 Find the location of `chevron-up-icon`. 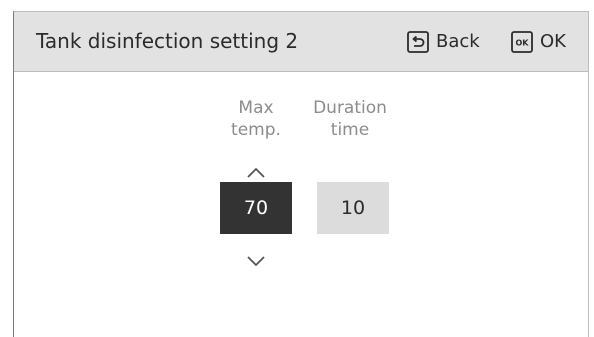

chevron-up-icon is located at coordinates (256, 173).